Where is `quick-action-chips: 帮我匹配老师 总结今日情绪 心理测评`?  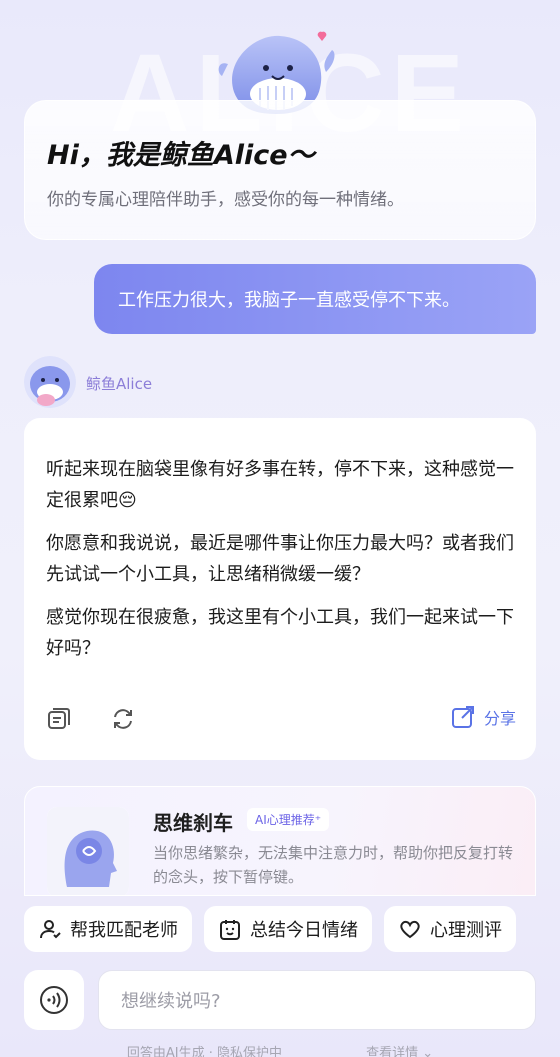
quick-action-chips: 帮我匹配老师 总结今日情绪 心理测评 is located at coordinates (270, 929).